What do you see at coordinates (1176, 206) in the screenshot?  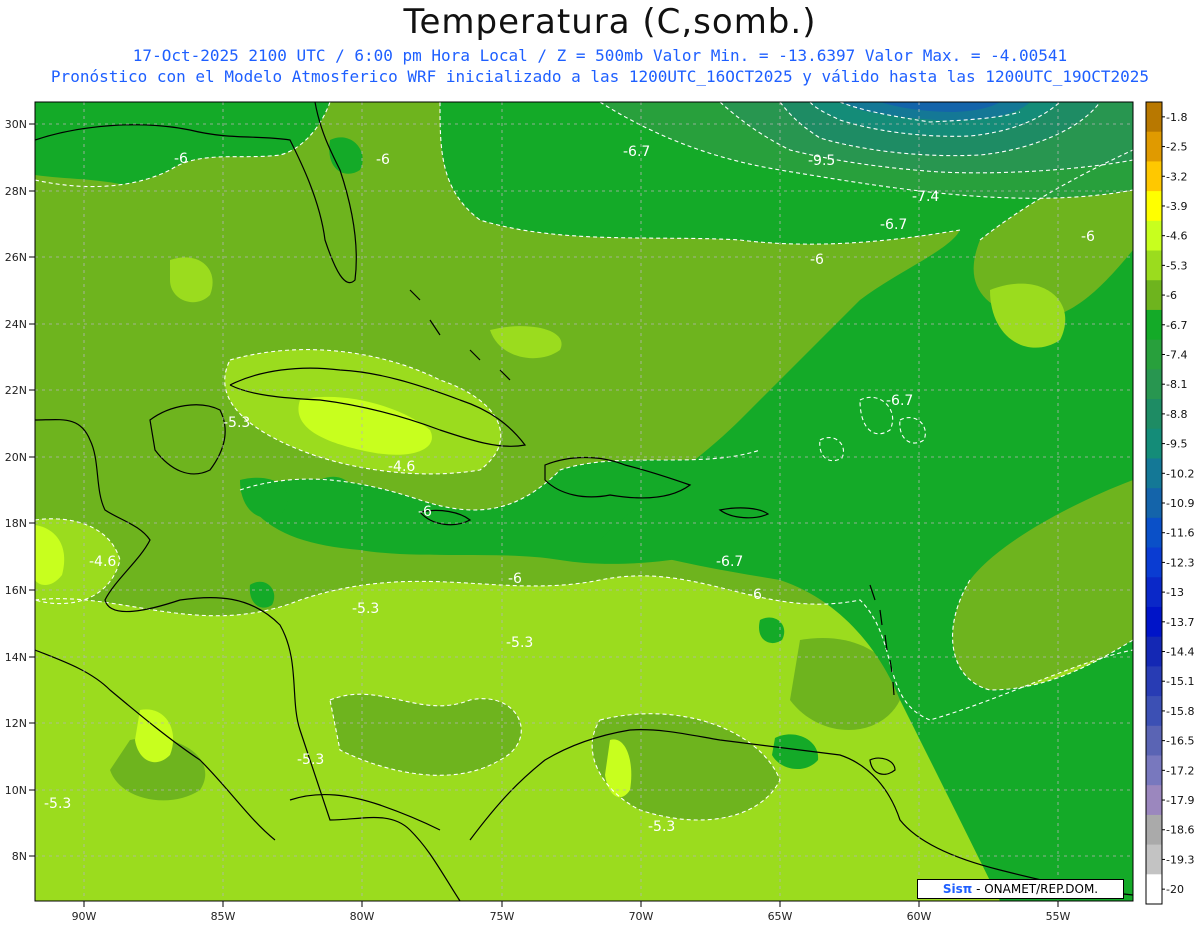 I see `color-bar-label: -3.9` at bounding box center [1176, 206].